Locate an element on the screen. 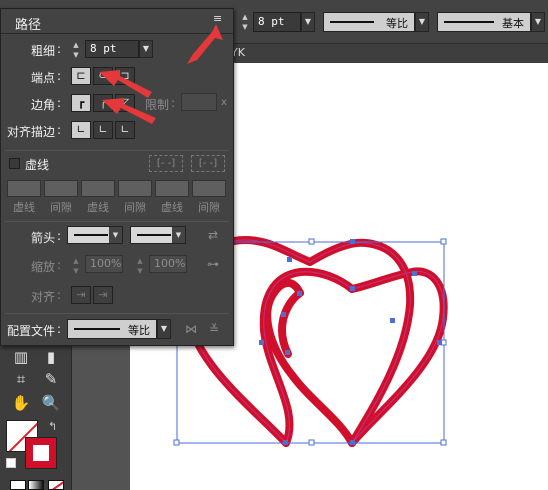 The height and width of the screenshot is (490, 548). round-cap-icon: ⊂ is located at coordinates (103, 76).